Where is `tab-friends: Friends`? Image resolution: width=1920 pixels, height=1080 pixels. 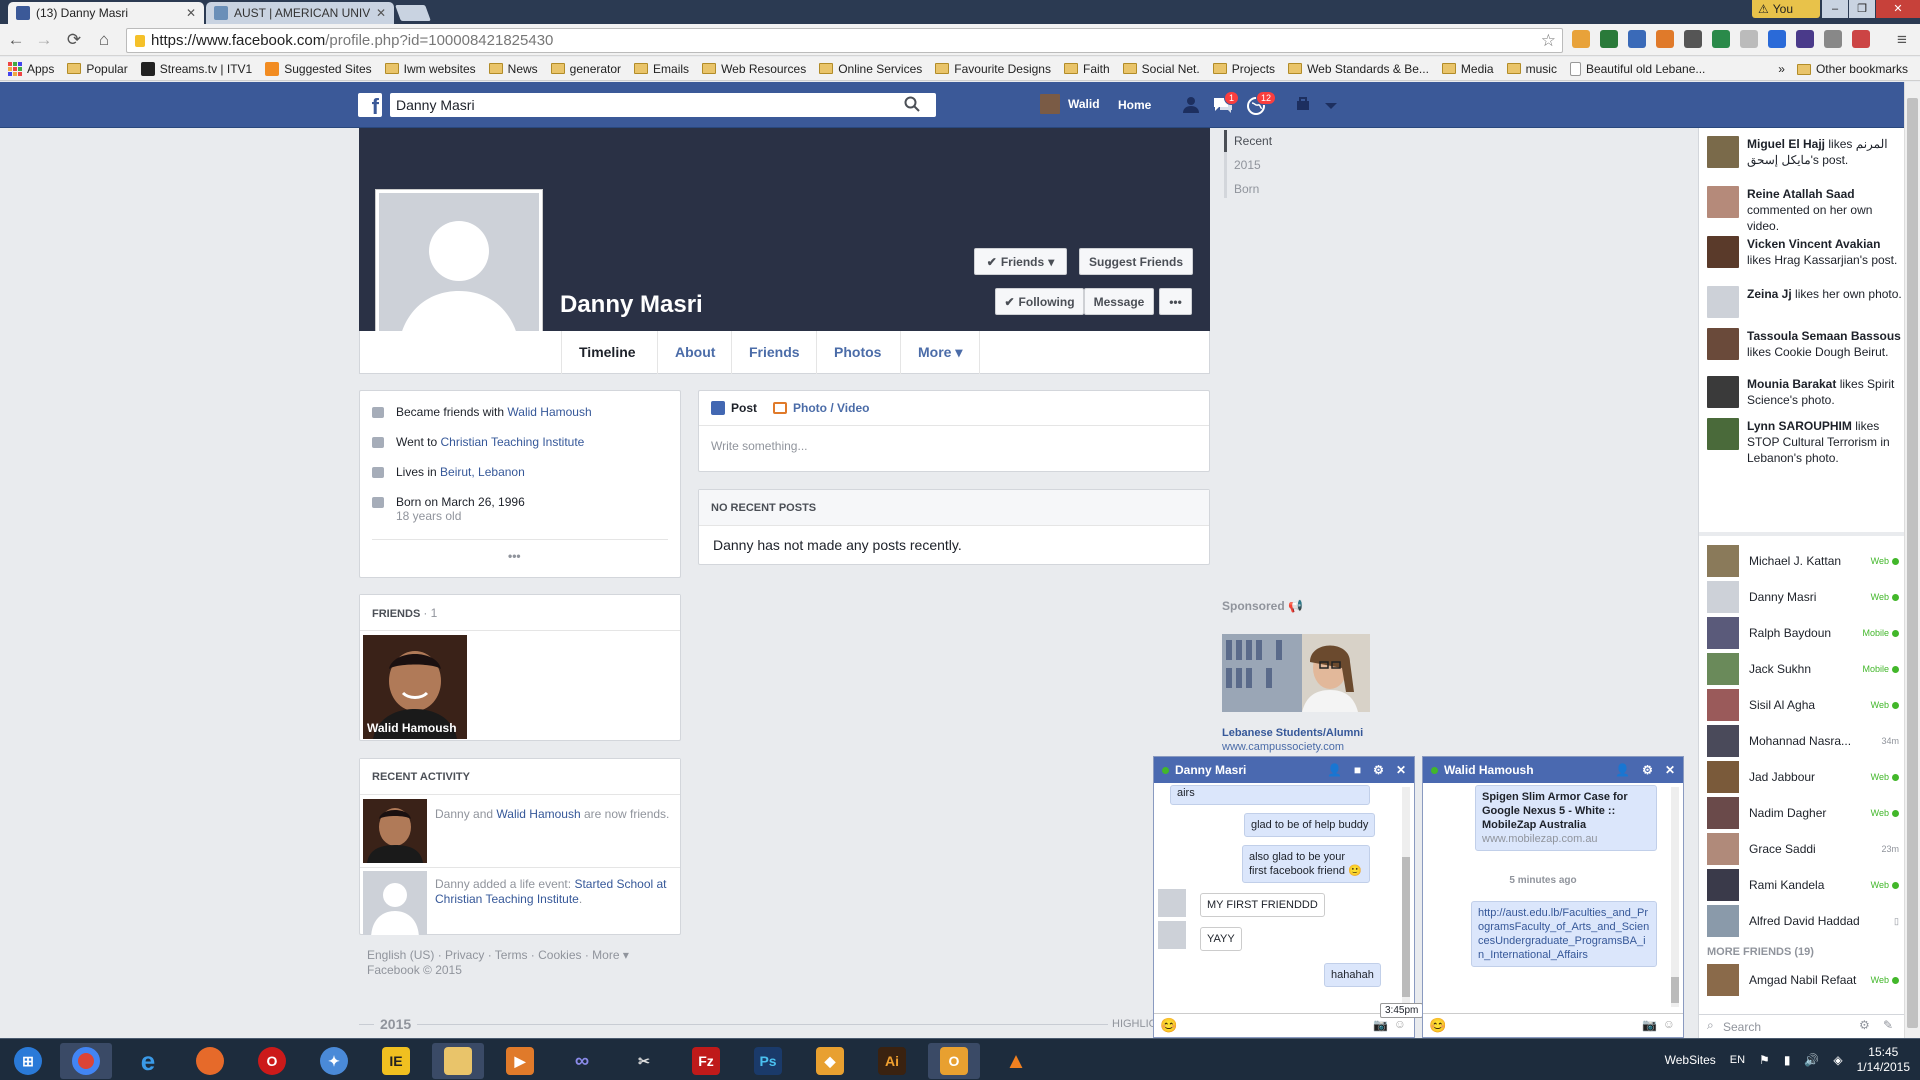 tab-friends: Friends is located at coordinates (774, 352).